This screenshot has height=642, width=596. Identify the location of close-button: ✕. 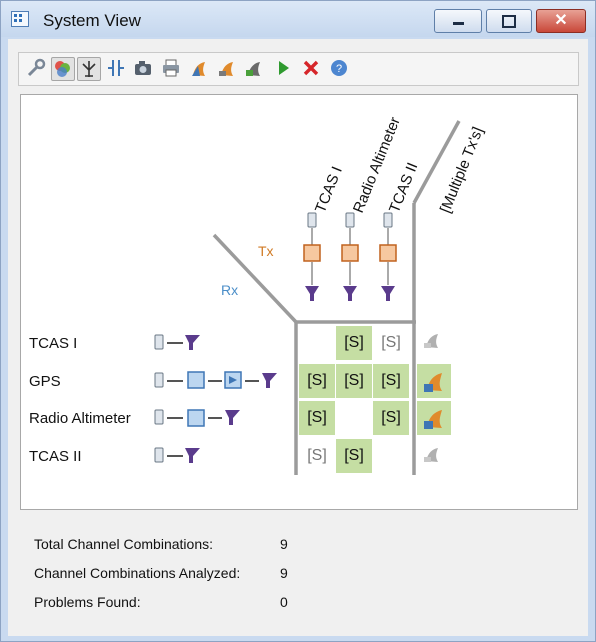
(561, 21).